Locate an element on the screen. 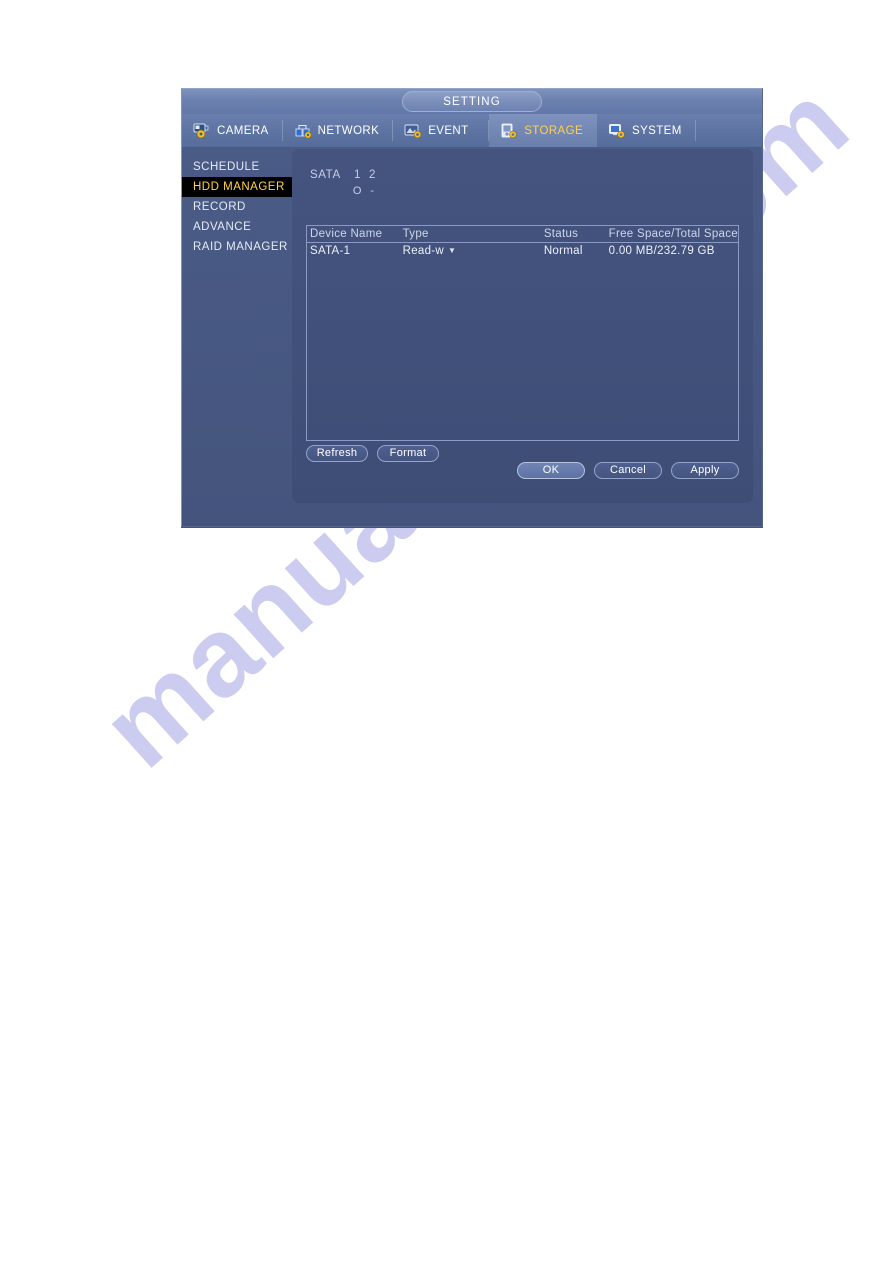  cancel-button: Cancel is located at coordinates (628, 470).